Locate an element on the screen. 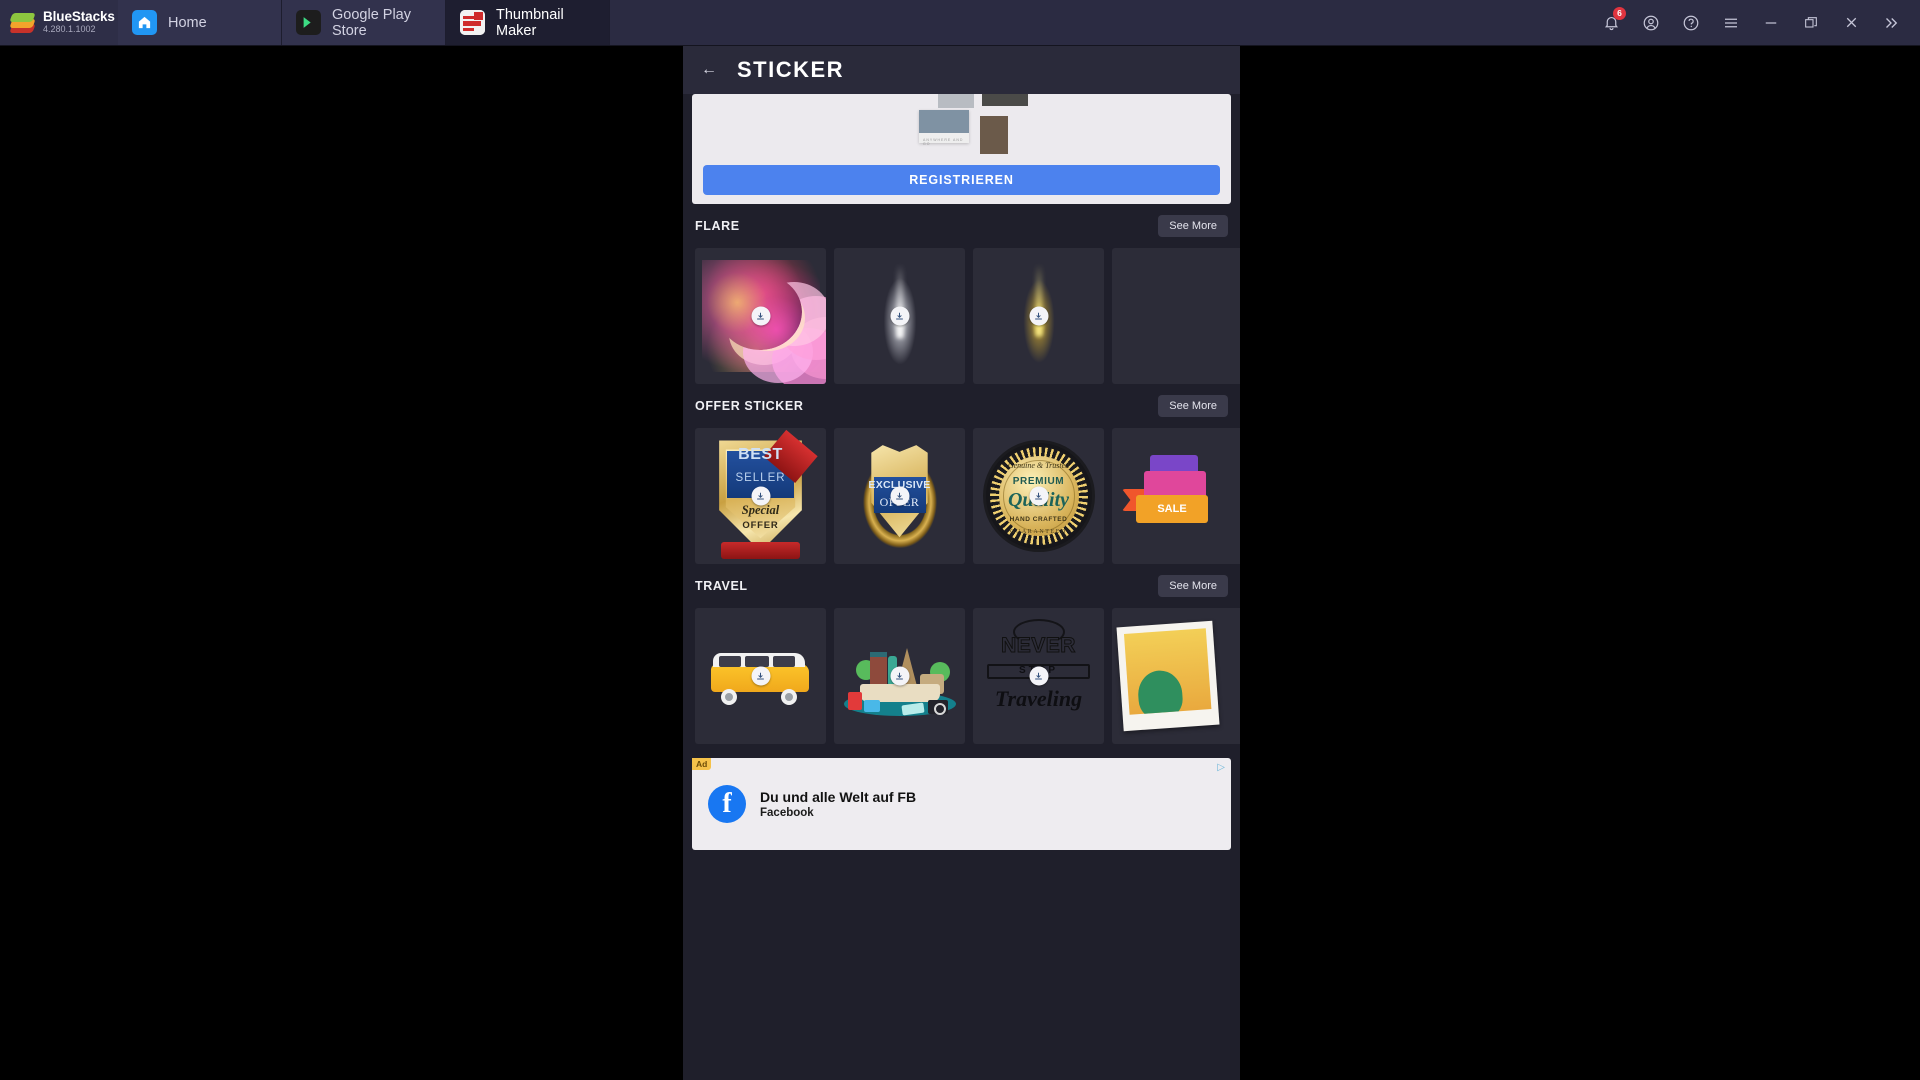 The image size is (1920, 1080). never-line1: NEVER is located at coordinates (1038, 645).